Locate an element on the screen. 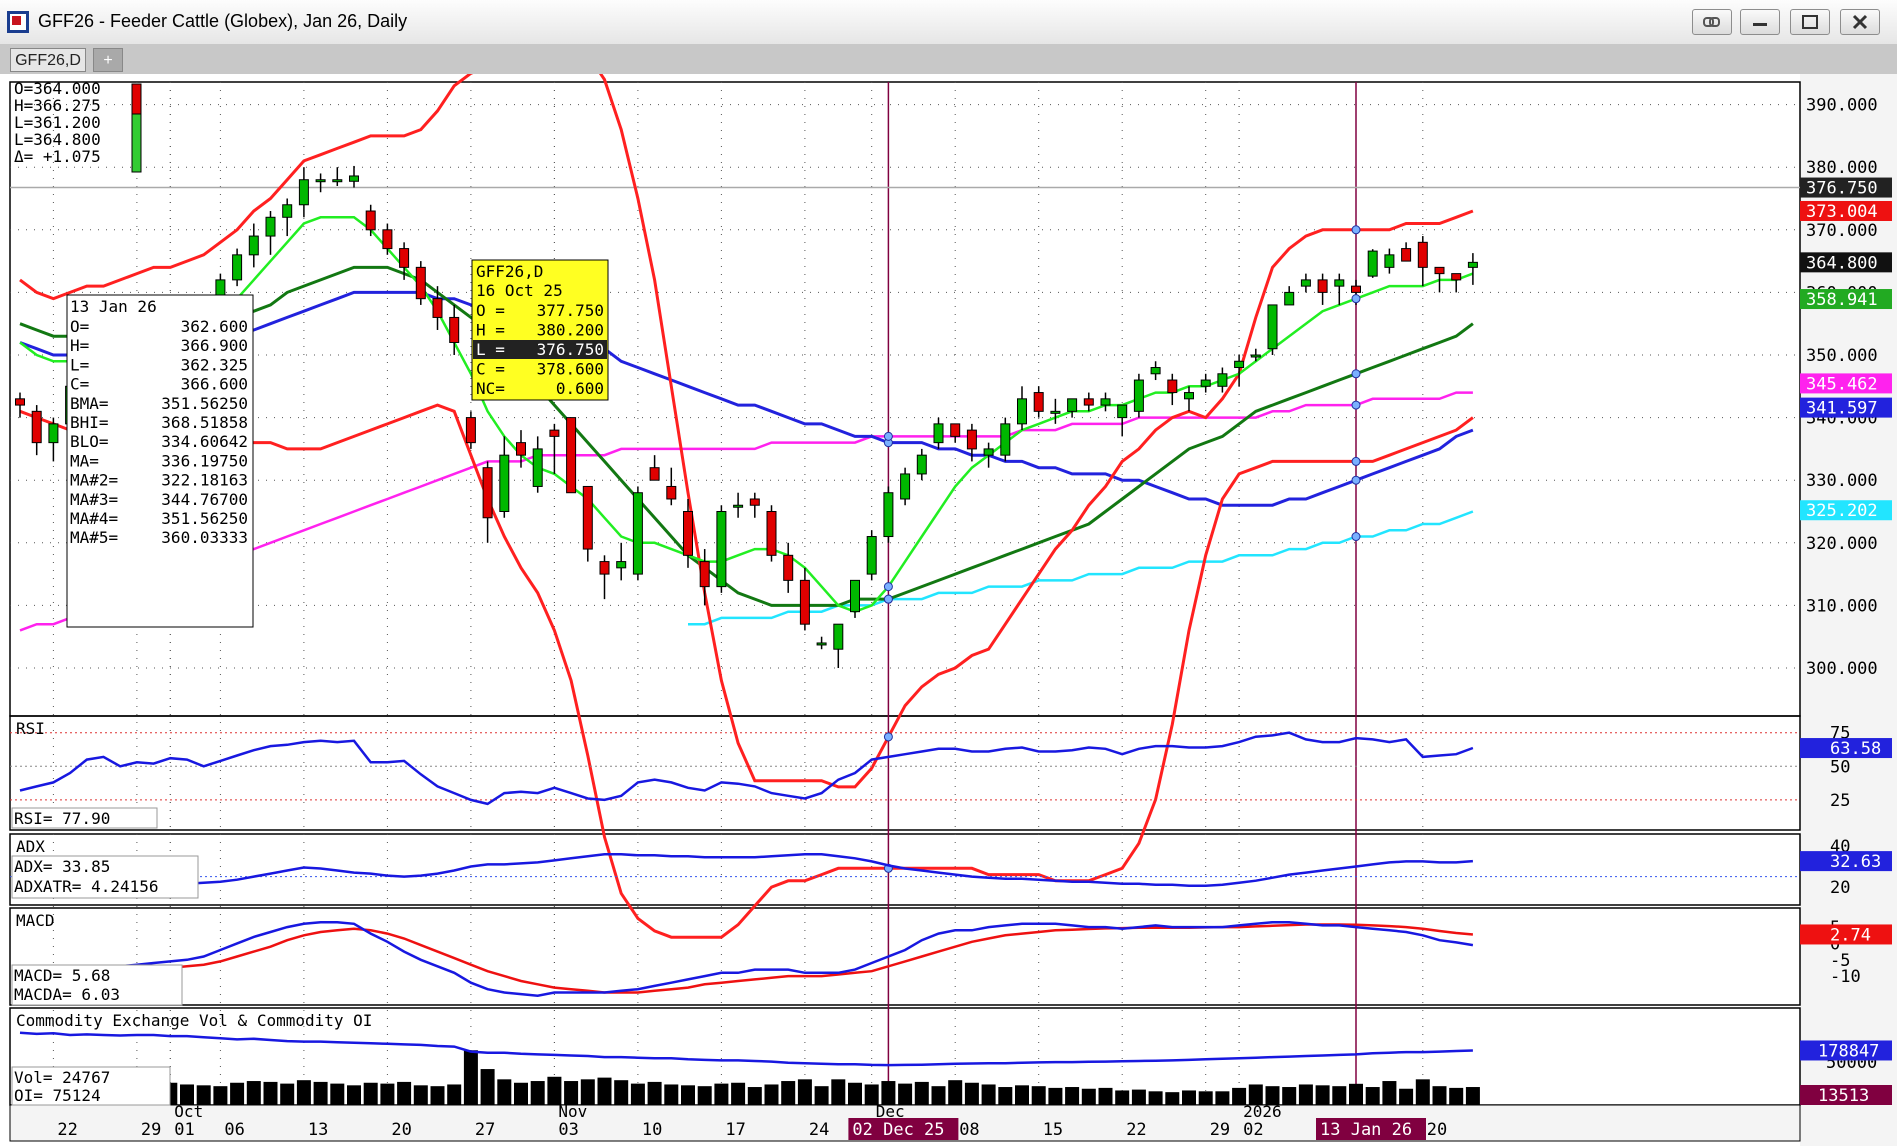  tooltip-title: GFF26,D is located at coordinates (509, 271).